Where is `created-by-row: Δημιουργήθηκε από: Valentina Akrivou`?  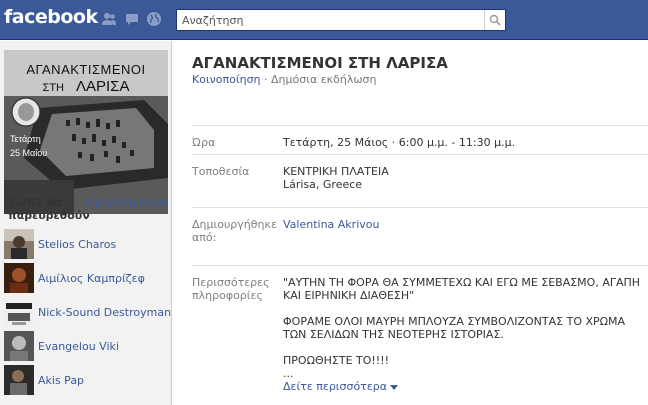
created-by-row: Δημιουργήθηκε από: Valentina Akrivou is located at coordinates (420, 236).